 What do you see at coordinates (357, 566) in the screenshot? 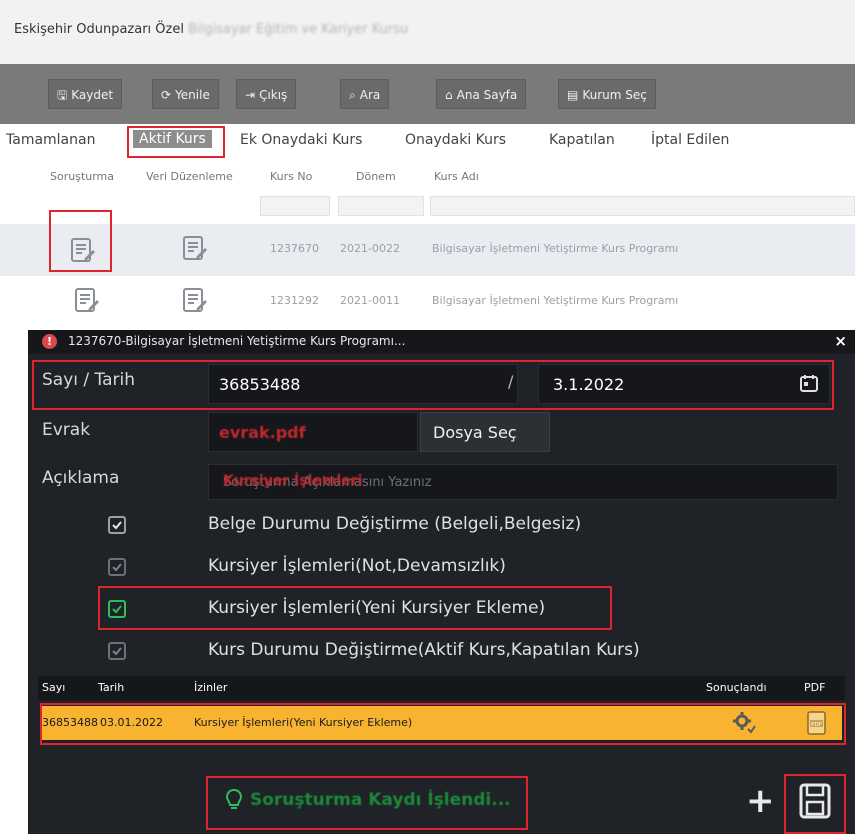
I see `checkbox-label: Kursiyer İşlemleri(Not,Devamsızlık)` at bounding box center [357, 566].